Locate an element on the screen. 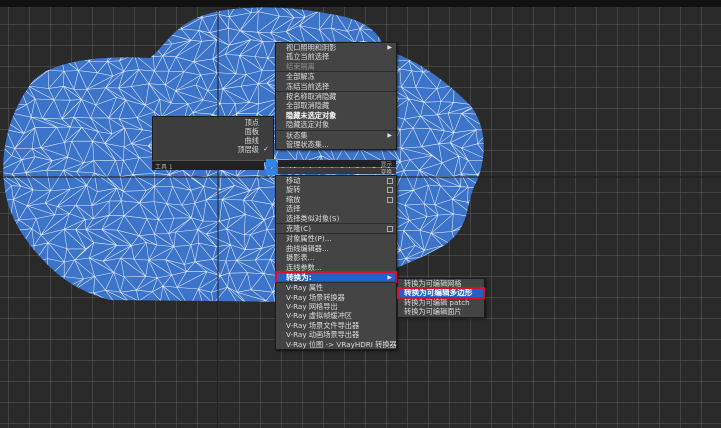 Image resolution: width=721 pixels, height=428 pixels. quad-label-tools: 工具 1 is located at coordinates (208, 165).